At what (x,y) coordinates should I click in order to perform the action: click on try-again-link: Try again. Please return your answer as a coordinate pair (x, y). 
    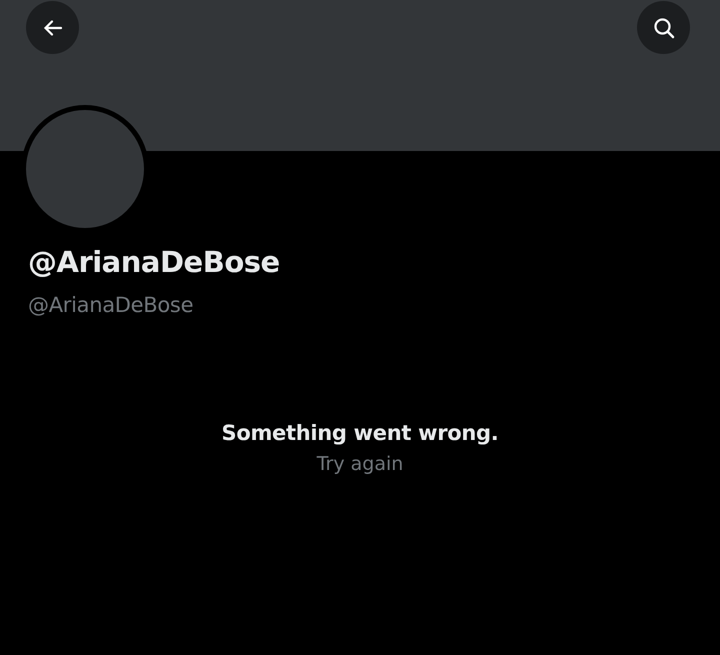
    Looking at the image, I should click on (360, 464).